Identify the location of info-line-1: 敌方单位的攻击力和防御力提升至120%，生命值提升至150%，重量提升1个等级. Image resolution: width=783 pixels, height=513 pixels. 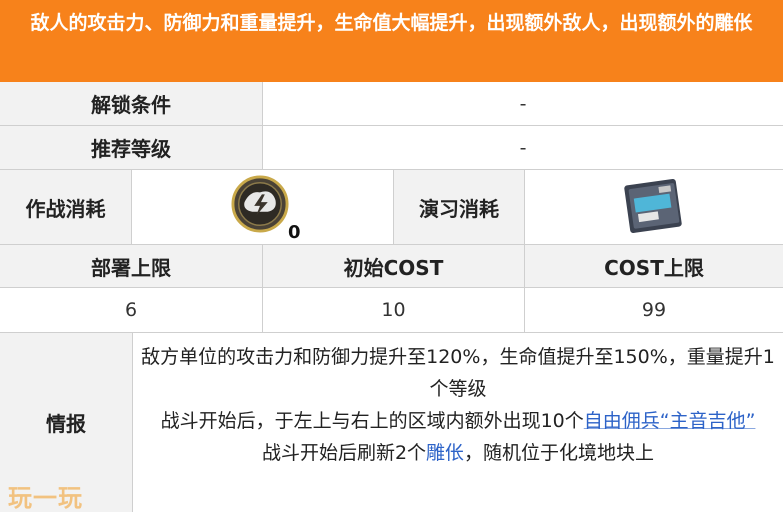
(458, 373).